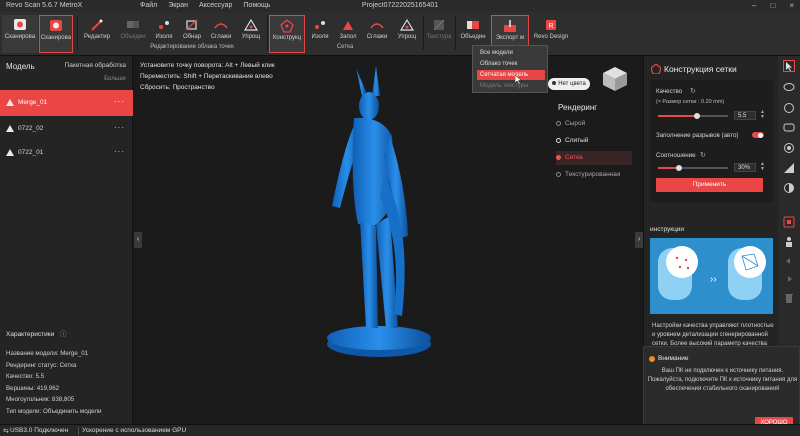 The width and height of the screenshot is (800, 436). Describe the element at coordinates (407, 37) in the screenshot. I see `mesh-simplify-label: Упрощ` at that location.